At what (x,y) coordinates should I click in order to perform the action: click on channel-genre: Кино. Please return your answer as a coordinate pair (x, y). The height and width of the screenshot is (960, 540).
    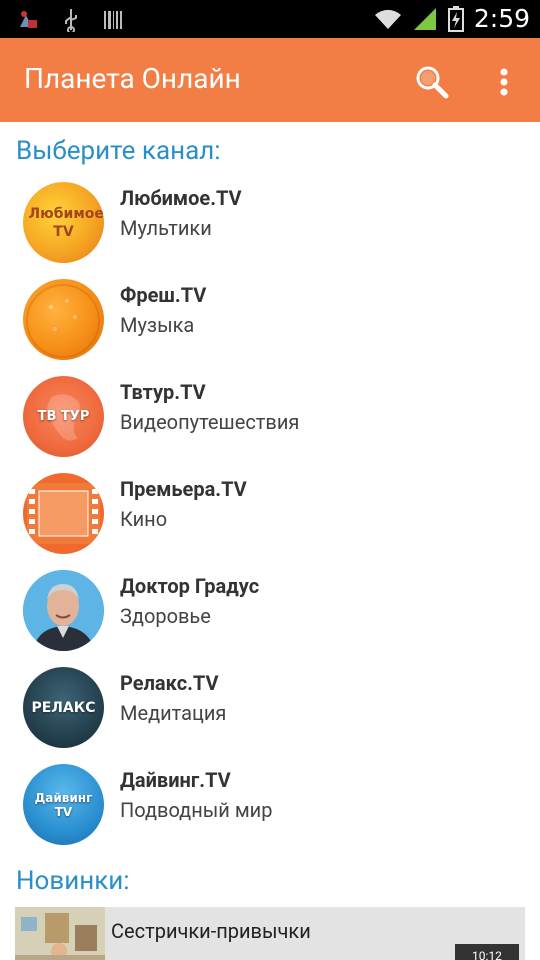
    Looking at the image, I should click on (144, 519).